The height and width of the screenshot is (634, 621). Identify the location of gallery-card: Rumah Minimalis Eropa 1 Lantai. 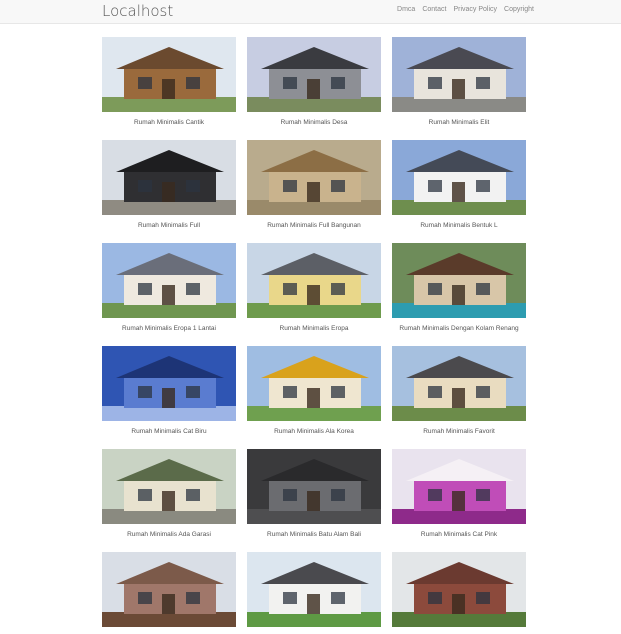
(169, 287).